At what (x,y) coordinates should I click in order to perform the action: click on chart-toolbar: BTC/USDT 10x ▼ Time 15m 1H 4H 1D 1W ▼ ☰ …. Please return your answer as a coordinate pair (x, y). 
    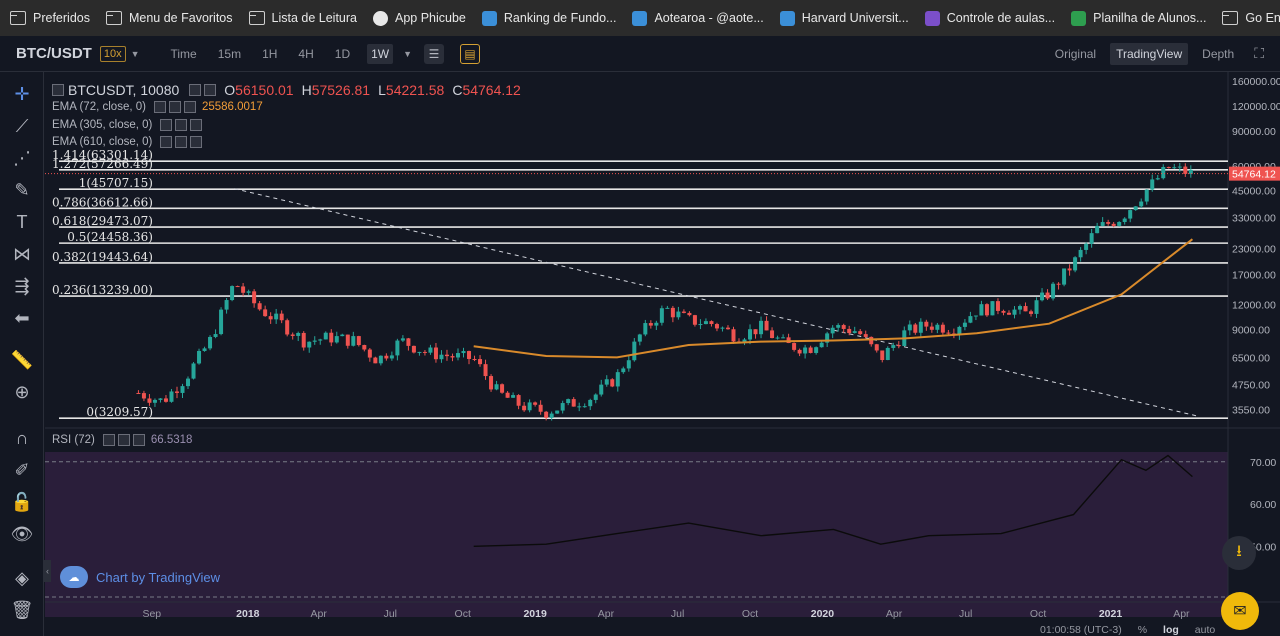
    Looking at the image, I should click on (640, 54).